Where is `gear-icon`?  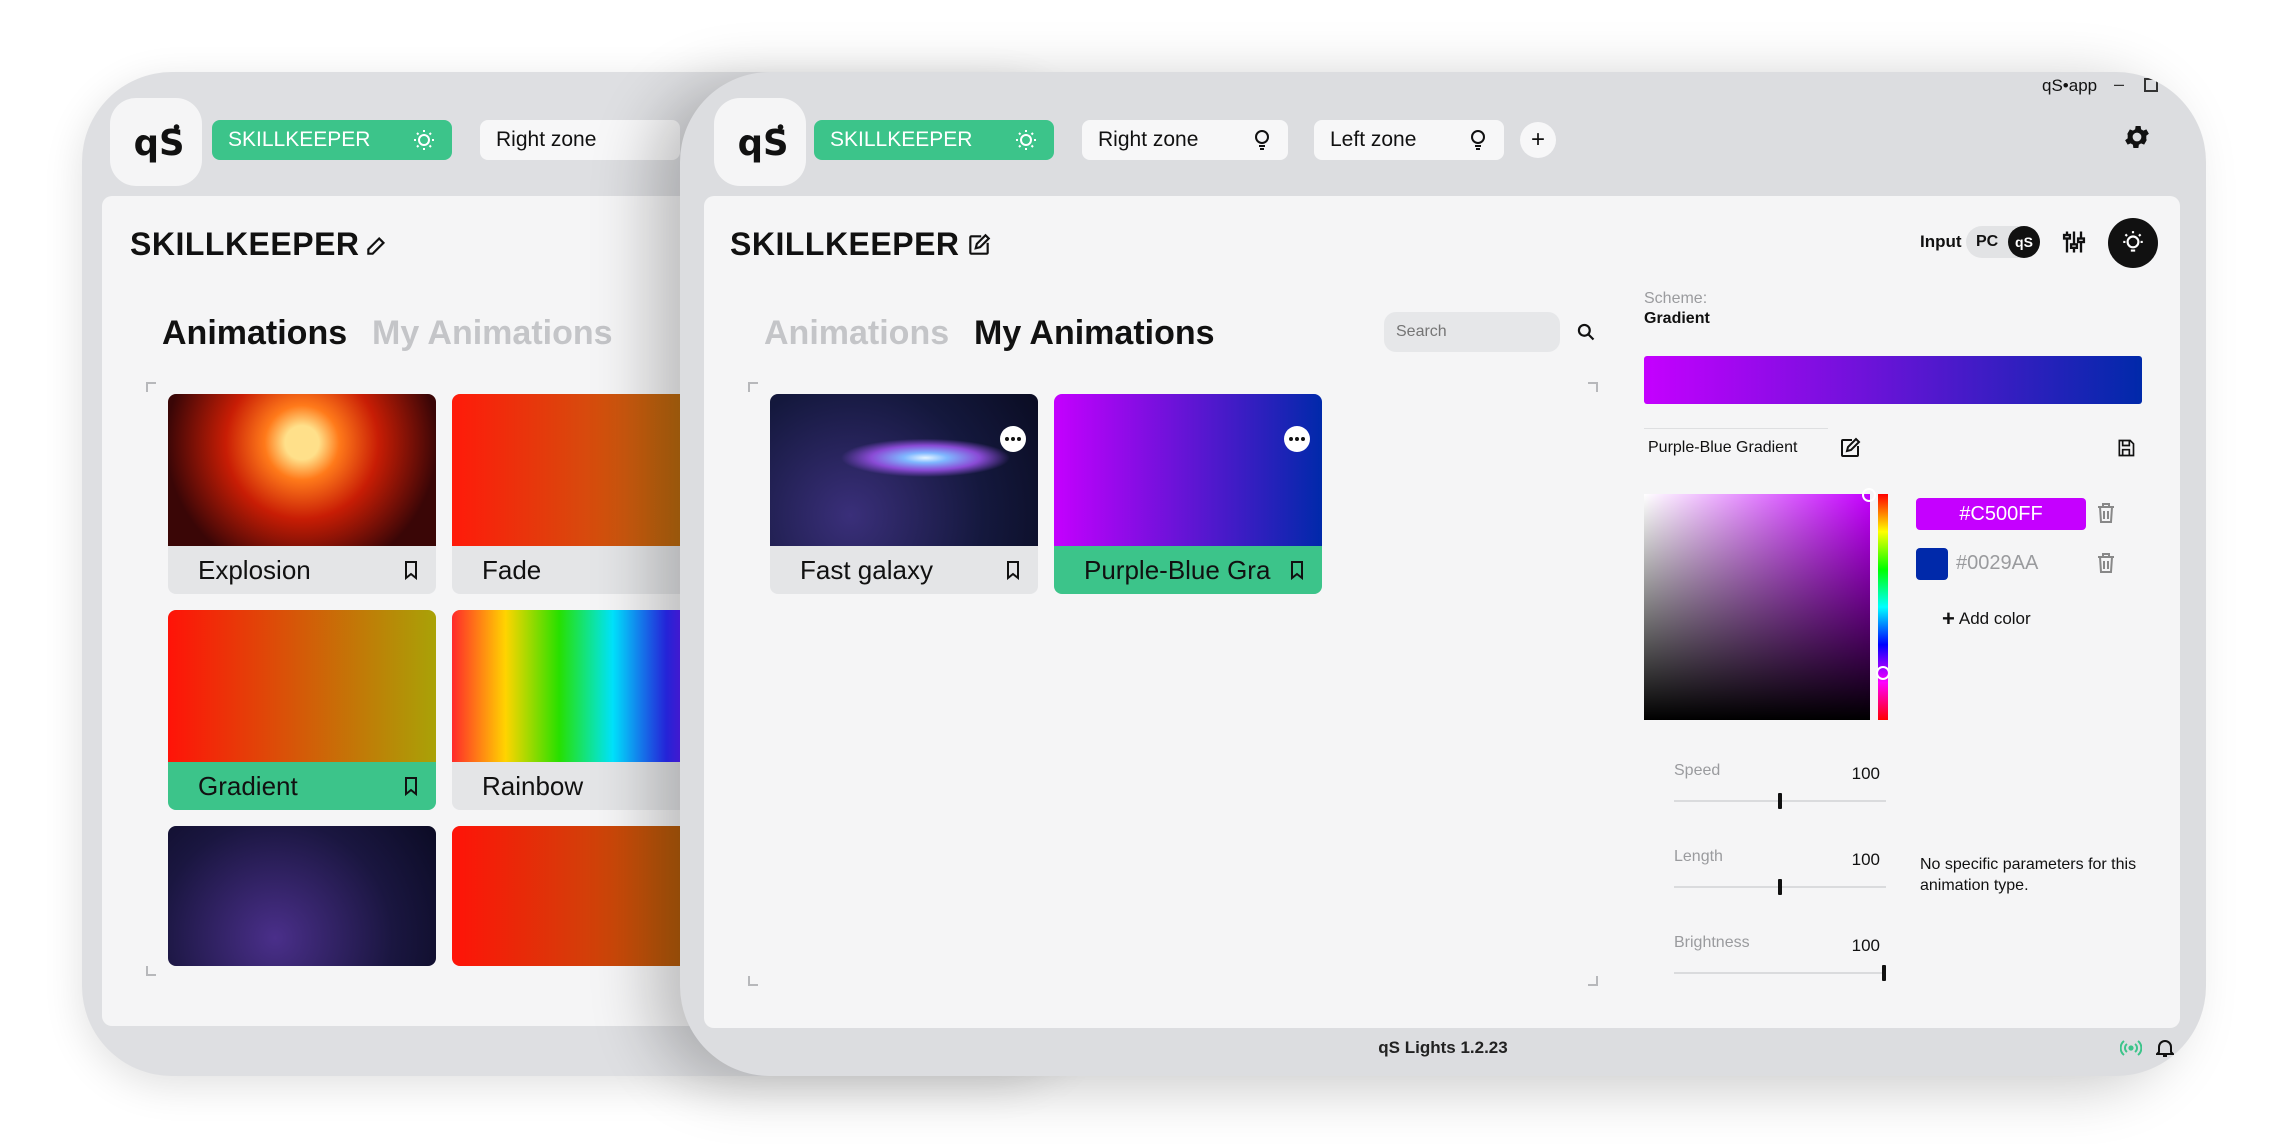 gear-icon is located at coordinates (2137, 139).